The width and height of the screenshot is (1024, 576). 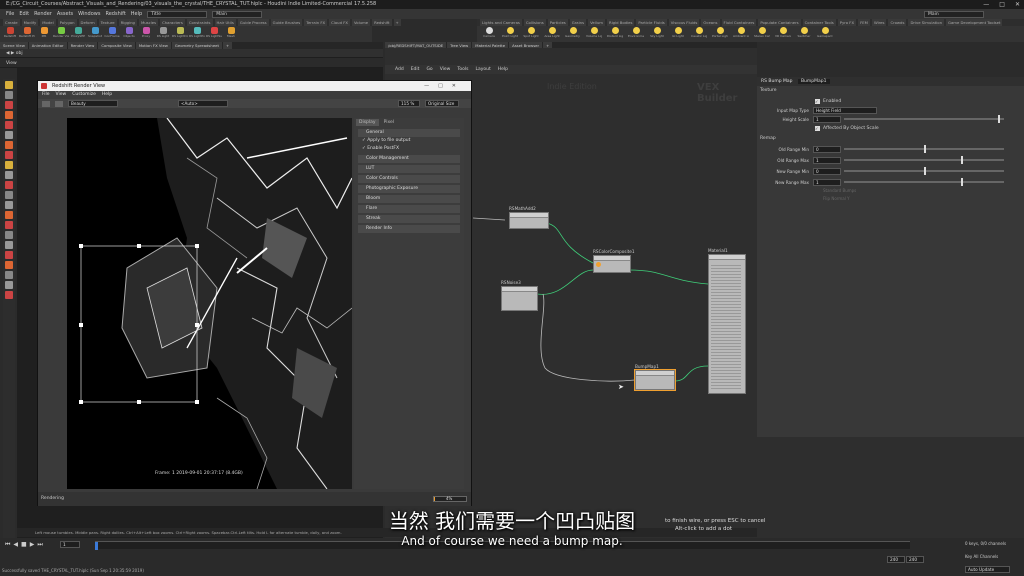 What do you see at coordinates (981, 556) in the screenshot?
I see `key-all-channels: Key All Channels` at bounding box center [981, 556].